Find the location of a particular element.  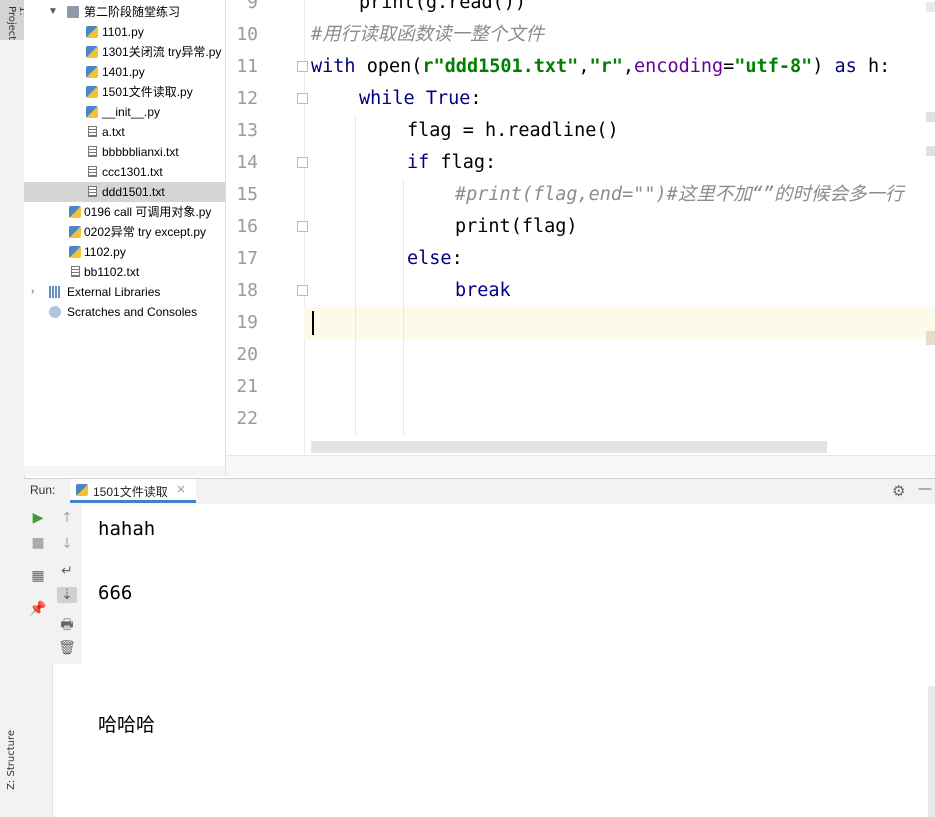

tree-file-label: ddd1501.txt is located at coordinates (133, 192).